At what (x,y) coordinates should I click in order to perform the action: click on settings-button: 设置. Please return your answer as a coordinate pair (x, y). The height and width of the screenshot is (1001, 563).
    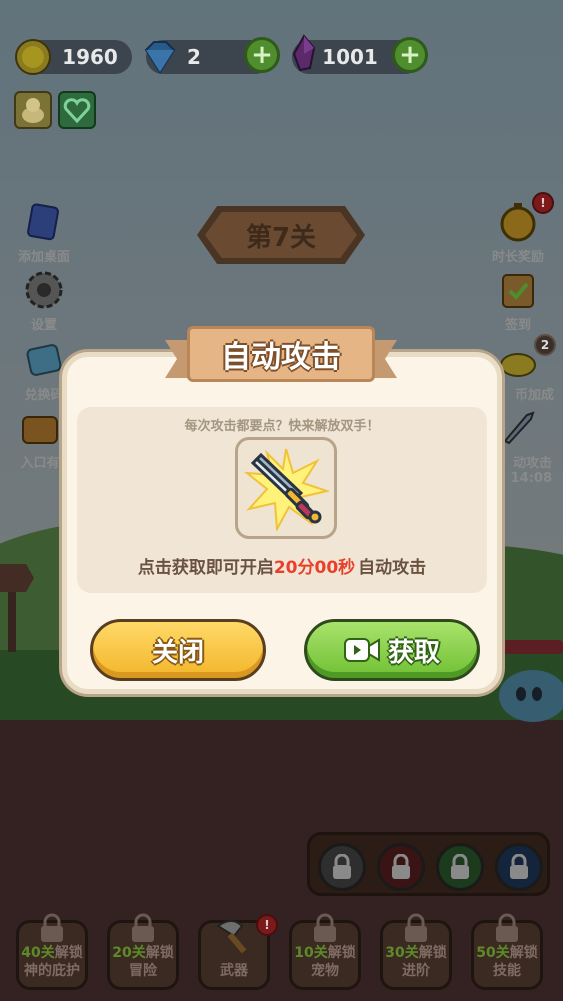
    Looking at the image, I should click on (44, 298).